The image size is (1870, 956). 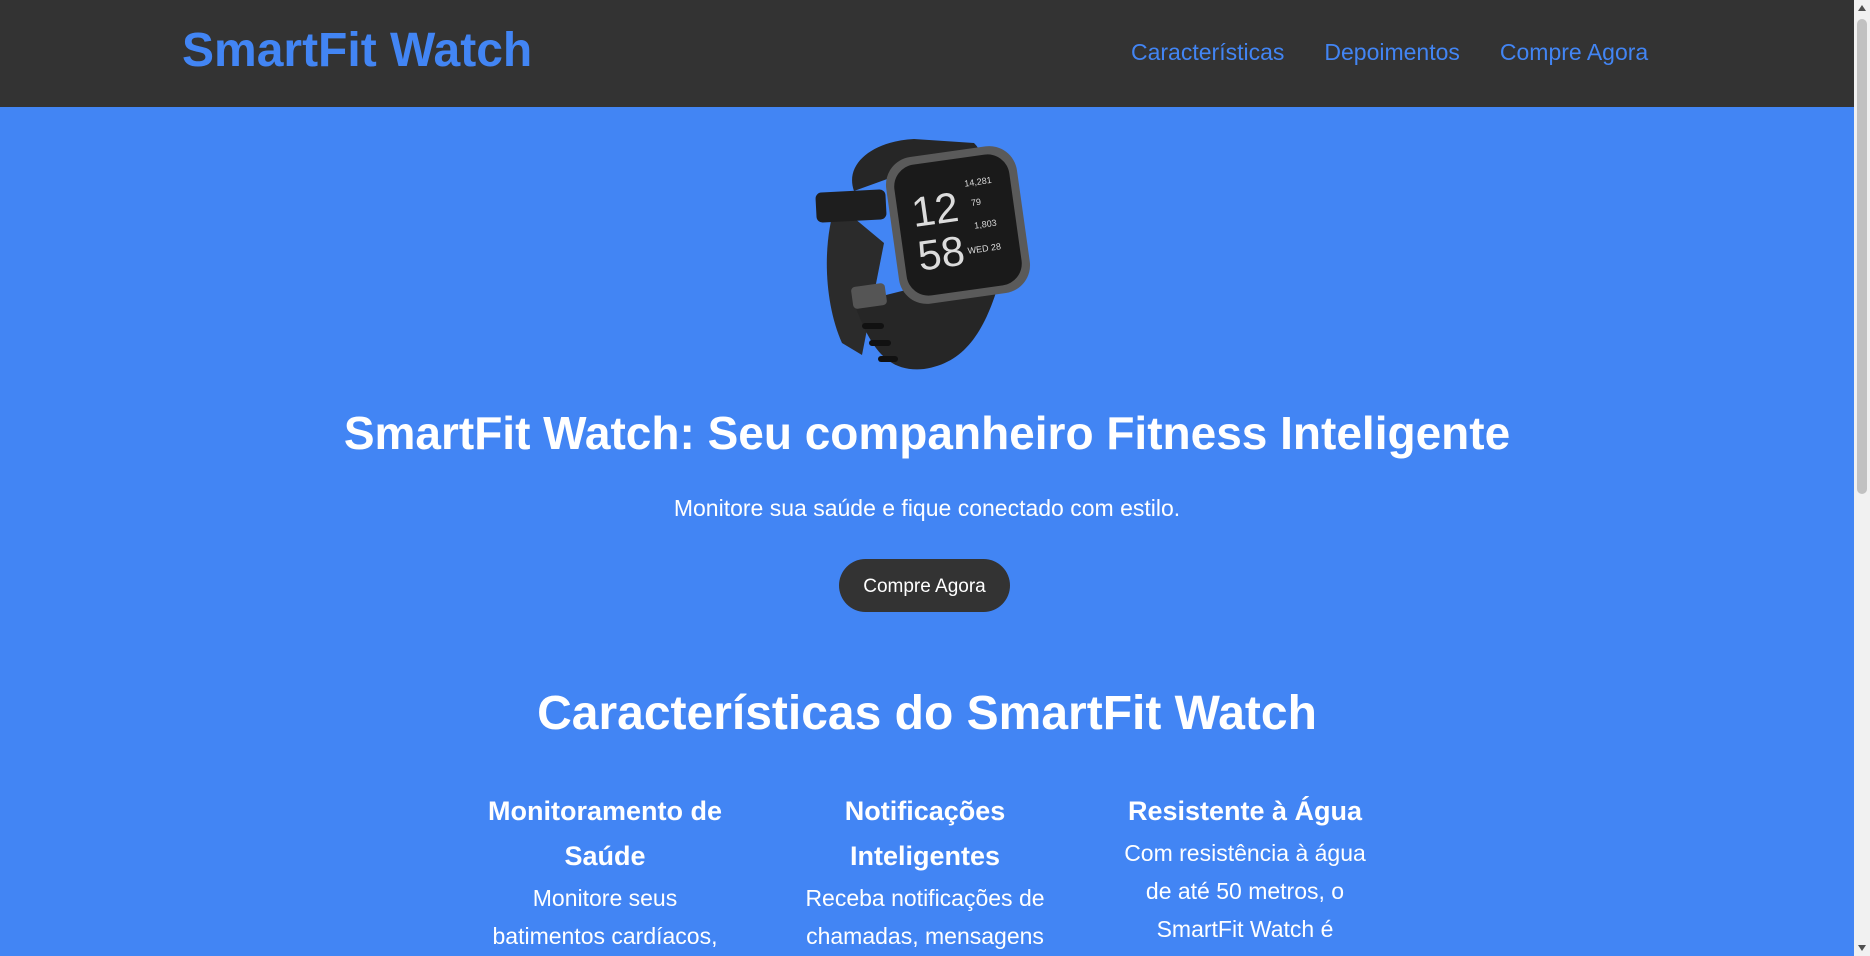 What do you see at coordinates (925, 898) in the screenshot?
I see `feature-text-line: Receba notificações de` at bounding box center [925, 898].